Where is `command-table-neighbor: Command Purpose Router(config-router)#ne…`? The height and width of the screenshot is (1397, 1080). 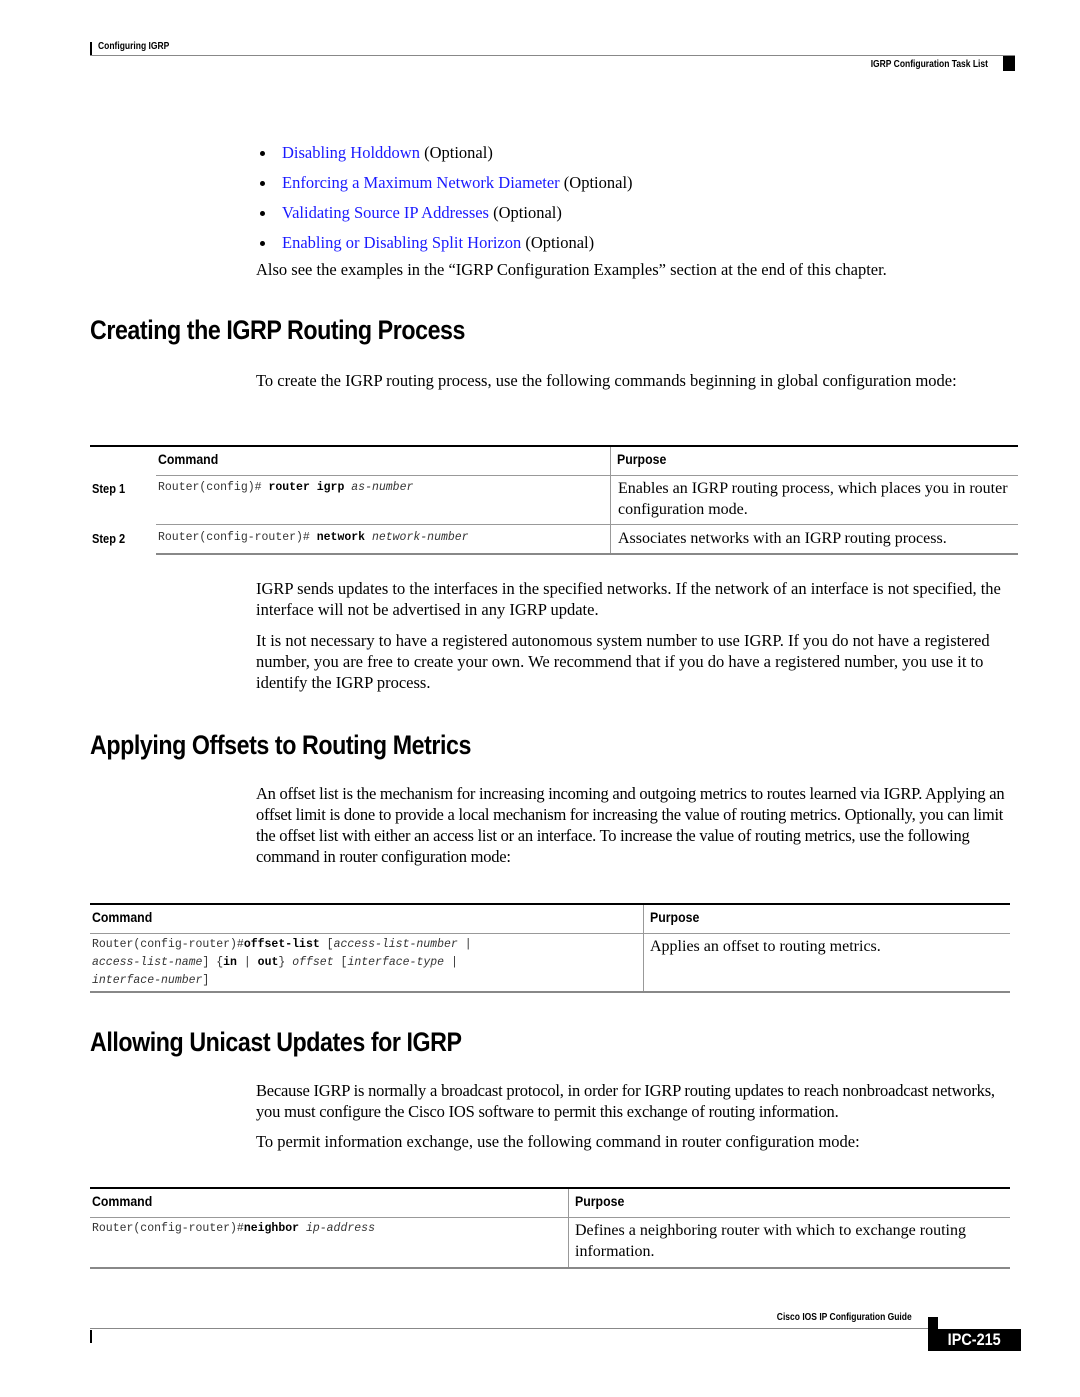 command-table-neighbor: Command Purpose Router(config-router)#ne… is located at coordinates (550, 1228).